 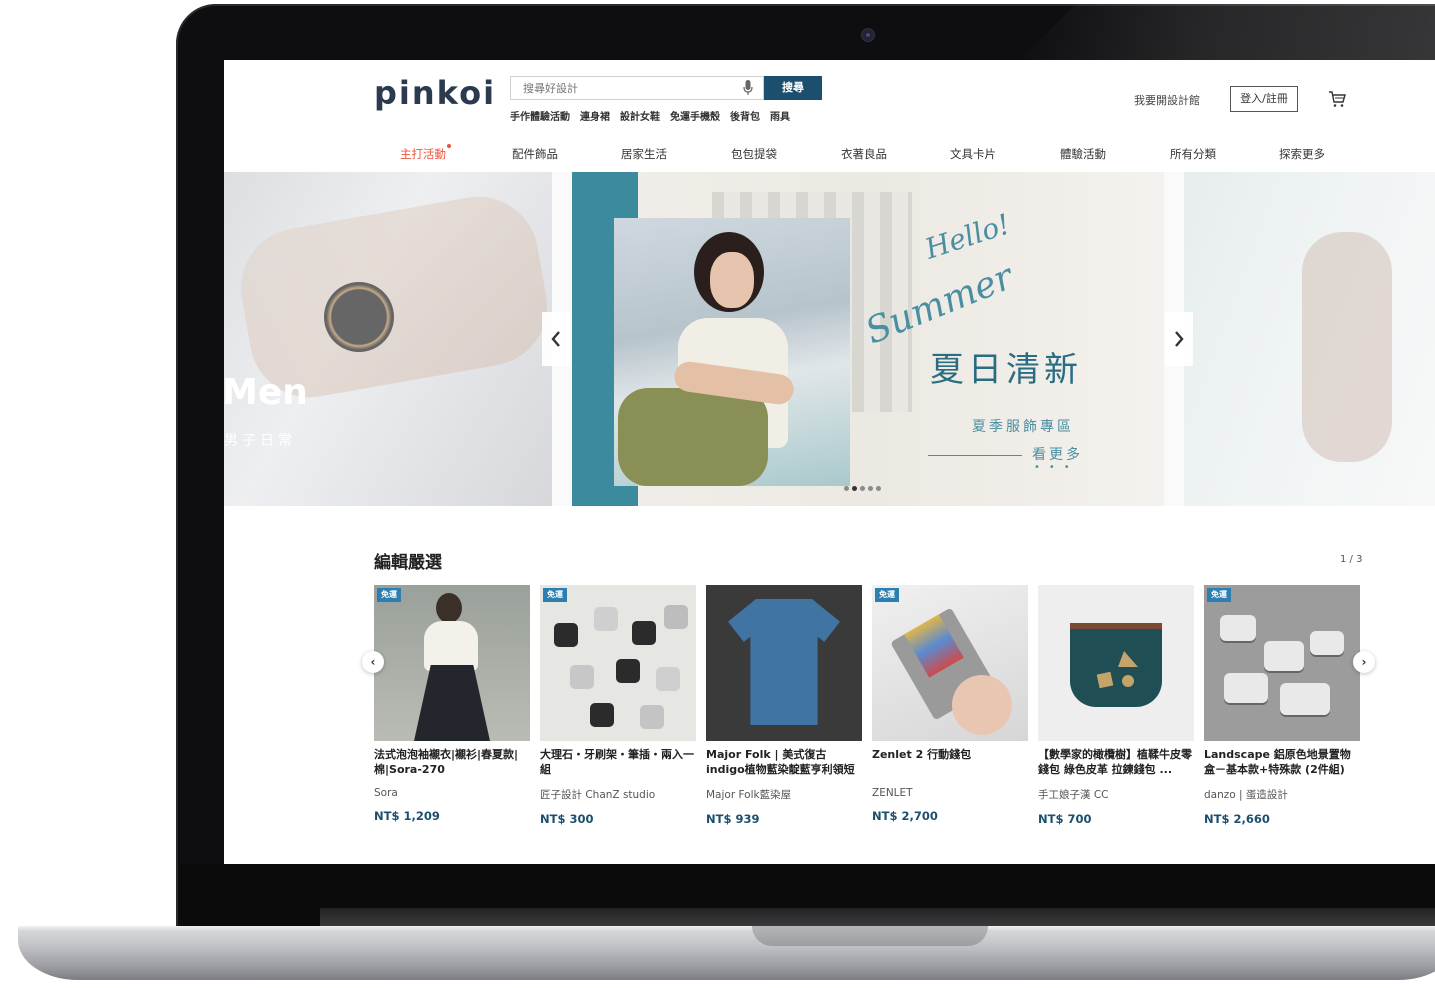 I want to click on product-title: Landscape 鋁原色地景置物盒－基本款+特殊款 (2件組), so click(x=1282, y=762).